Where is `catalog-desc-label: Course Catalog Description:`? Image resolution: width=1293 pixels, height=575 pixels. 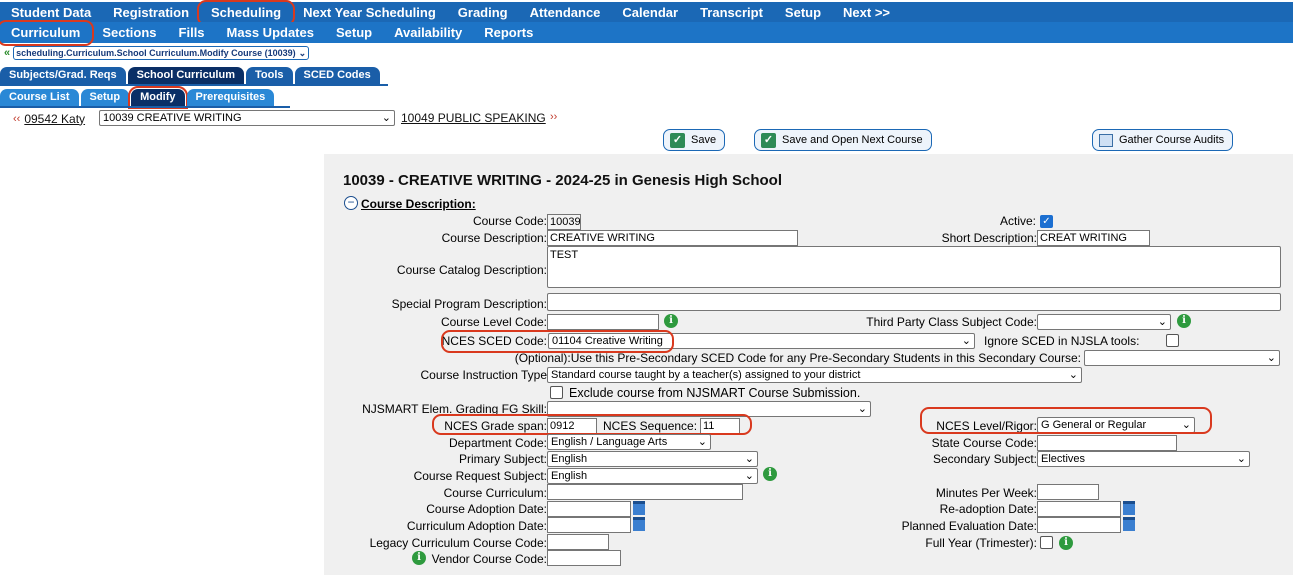 catalog-desc-label: Course Catalog Description: is located at coordinates (471, 270).